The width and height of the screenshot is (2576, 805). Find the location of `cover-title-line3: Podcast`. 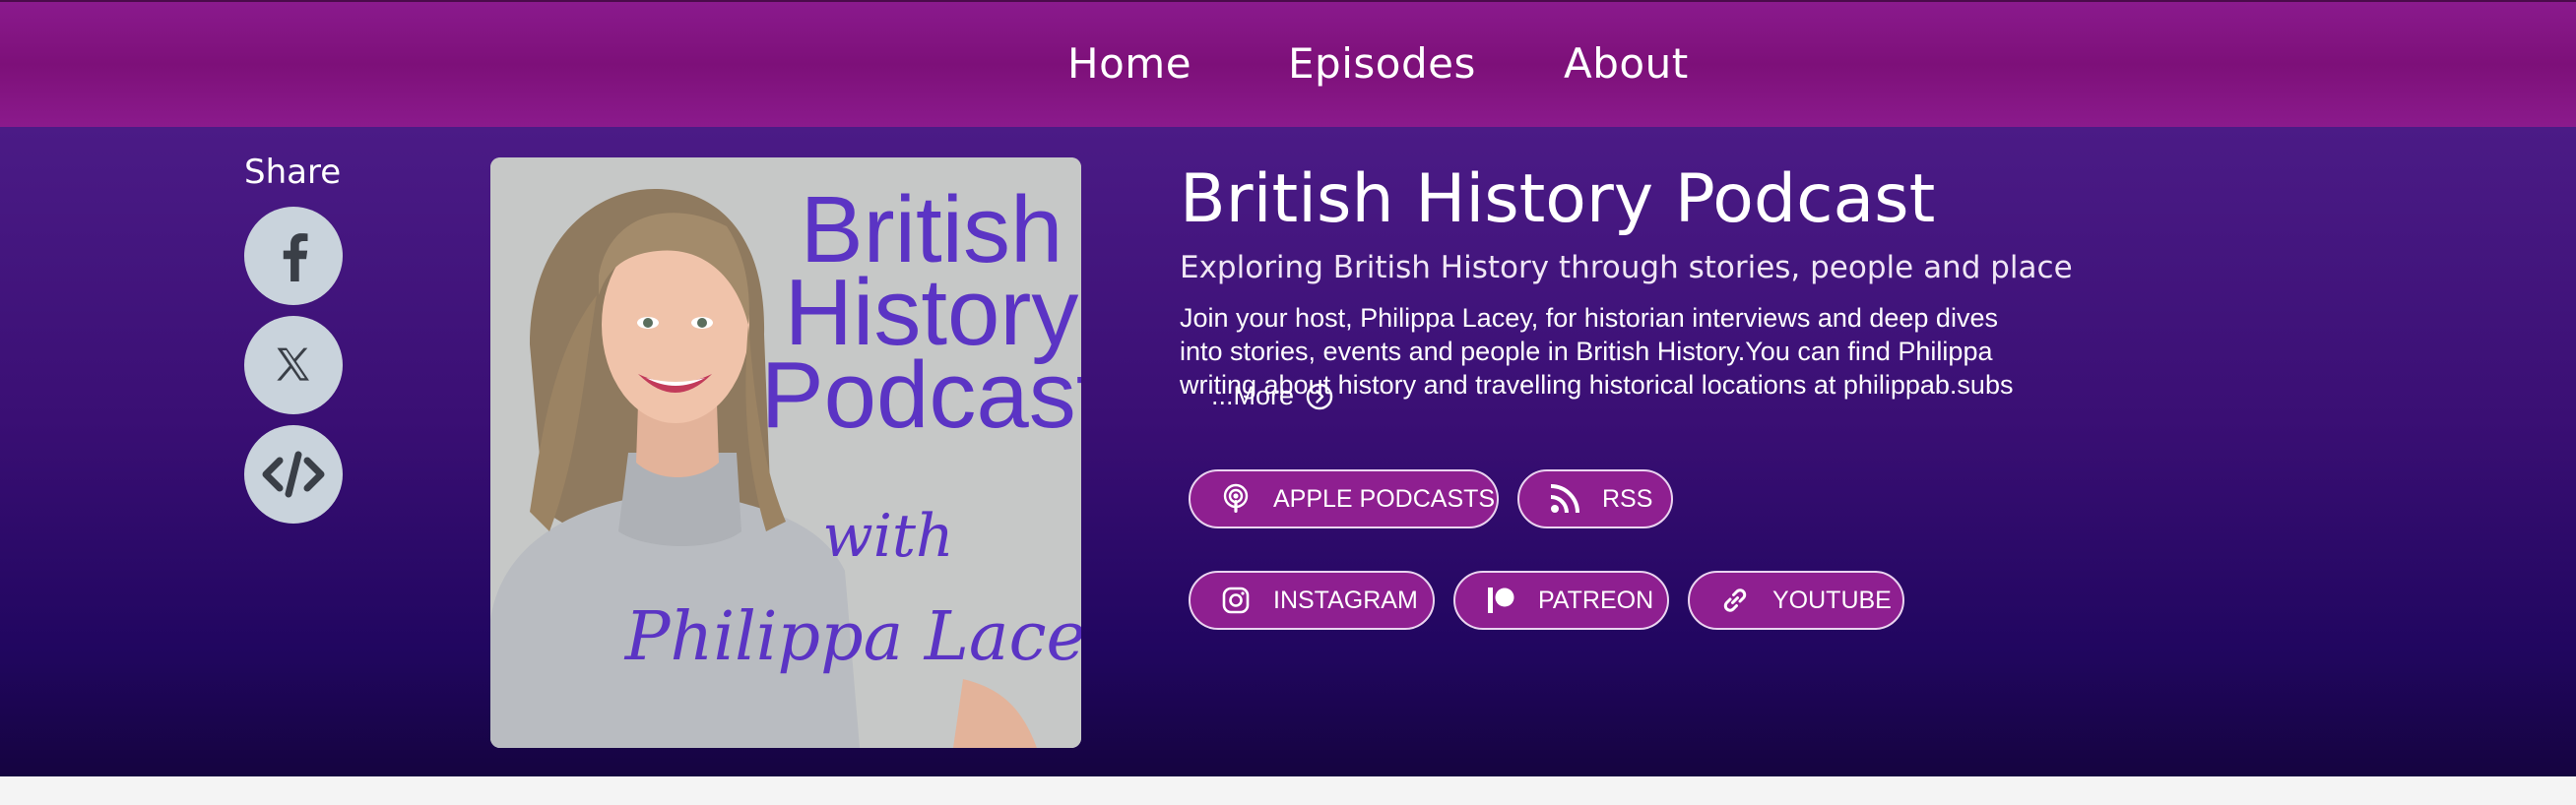

cover-title-line3: Podcast is located at coordinates (921, 395).